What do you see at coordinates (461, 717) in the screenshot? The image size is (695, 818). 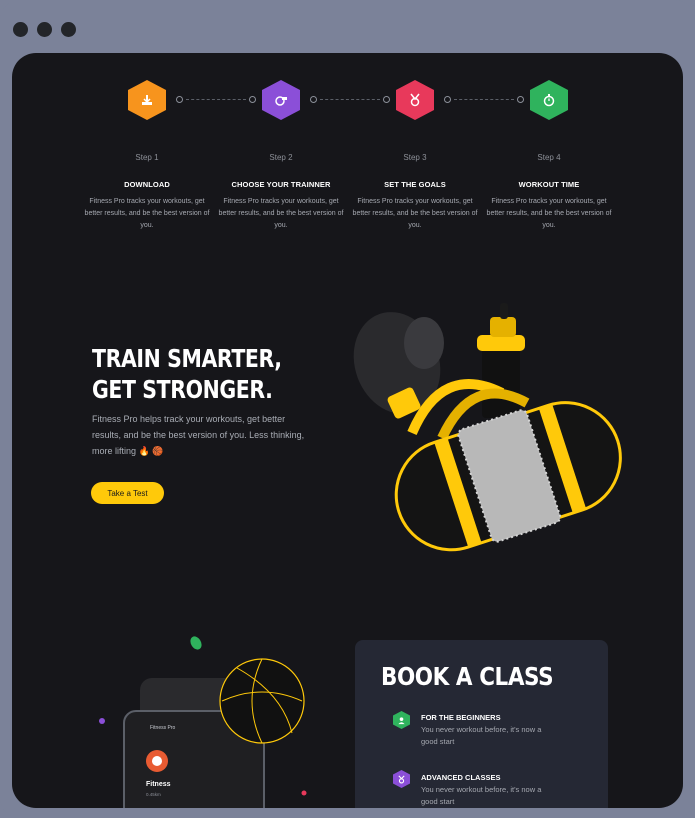 I see `class-title: FOR THE BEGINNERS` at bounding box center [461, 717].